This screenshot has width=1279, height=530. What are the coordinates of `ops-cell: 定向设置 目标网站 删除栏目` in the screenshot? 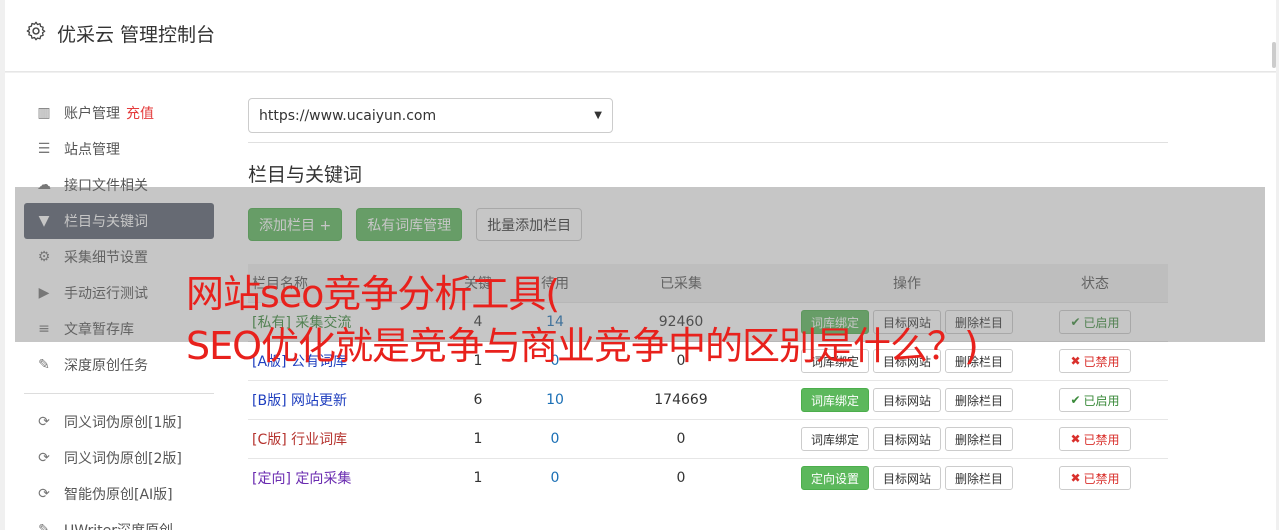 It's located at (907, 478).